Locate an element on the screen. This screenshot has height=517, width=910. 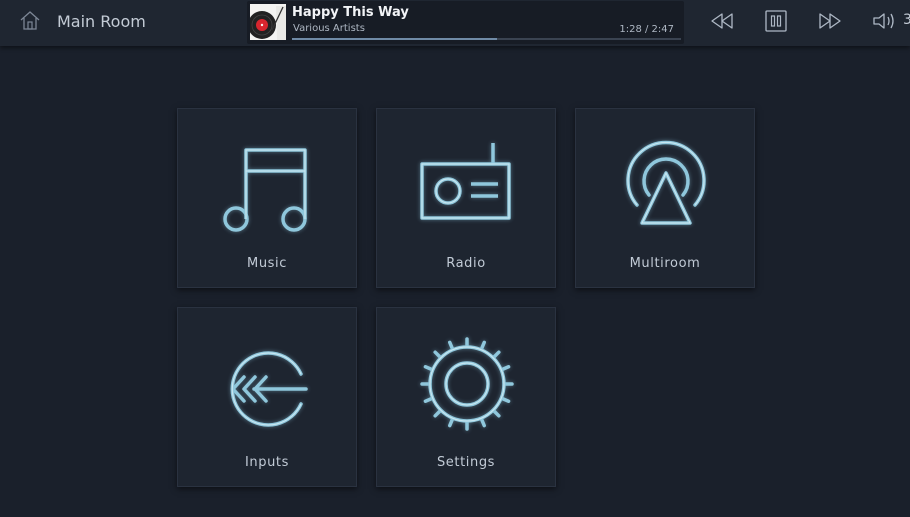
album-art is located at coordinates (268, 22).